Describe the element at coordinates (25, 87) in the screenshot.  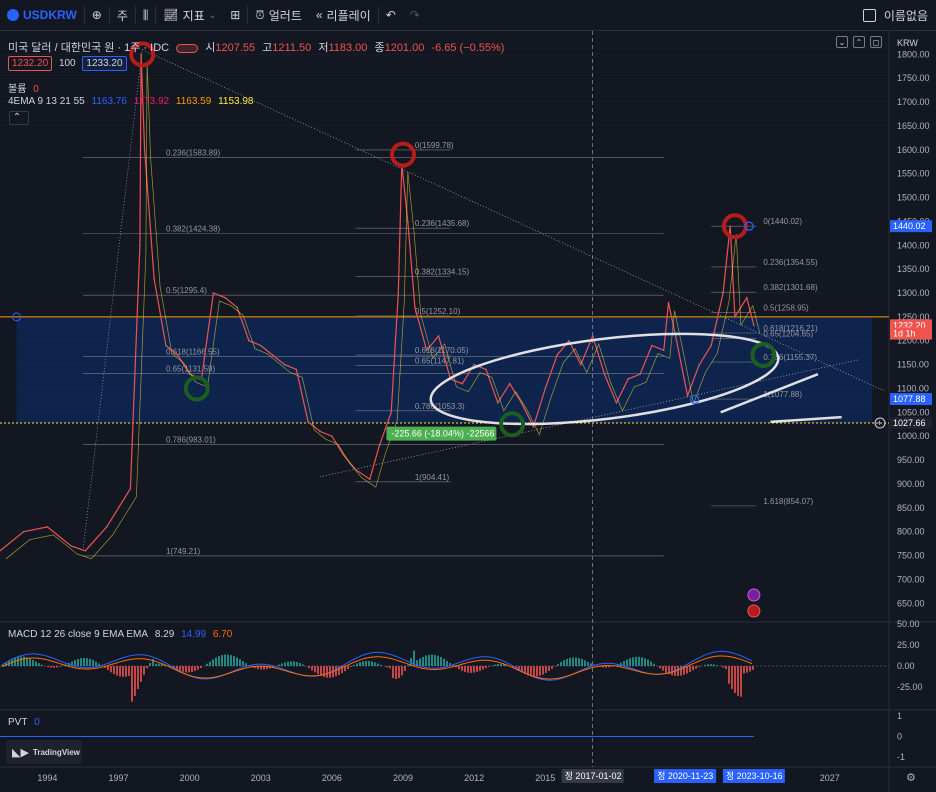
I see `volume-legend: 볼륨 0` at that location.